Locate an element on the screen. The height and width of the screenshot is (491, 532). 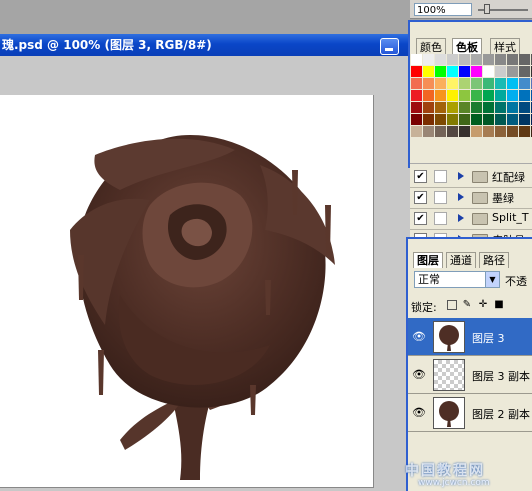
layer-group-row: ✔ 红配绿 is located at coordinates (471, 177).